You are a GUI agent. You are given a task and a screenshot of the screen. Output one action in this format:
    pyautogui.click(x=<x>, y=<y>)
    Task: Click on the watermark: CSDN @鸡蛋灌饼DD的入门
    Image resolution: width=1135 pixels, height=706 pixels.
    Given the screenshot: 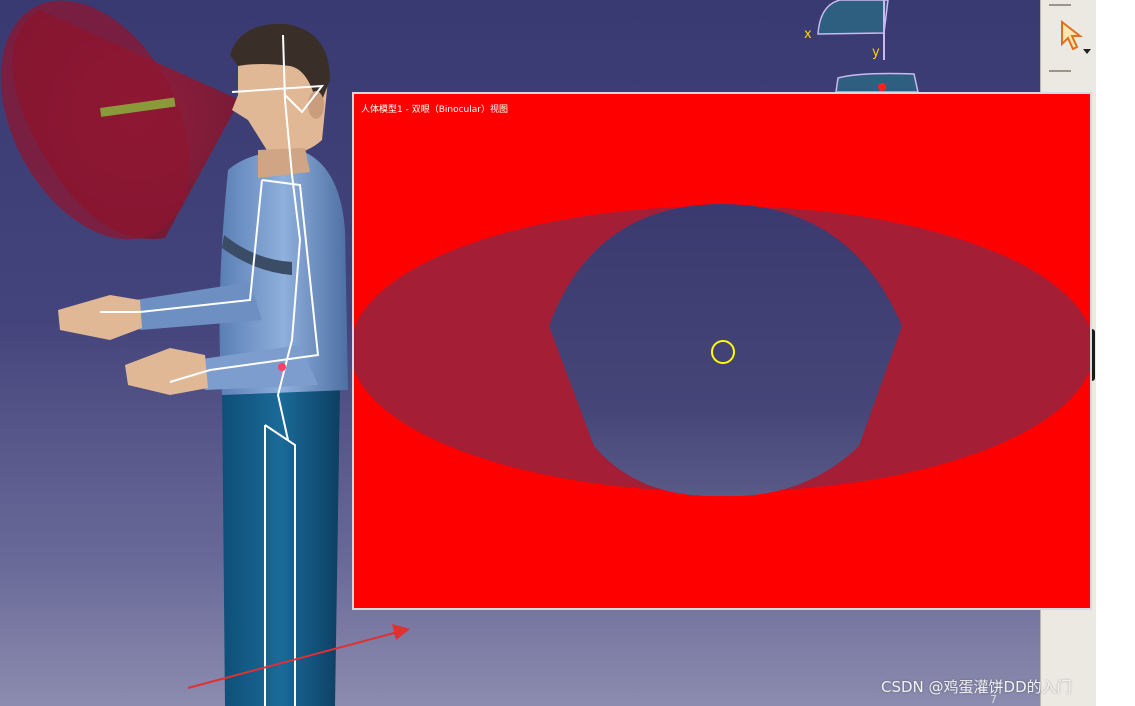 What is the action you would take?
    pyautogui.click(x=976, y=687)
    